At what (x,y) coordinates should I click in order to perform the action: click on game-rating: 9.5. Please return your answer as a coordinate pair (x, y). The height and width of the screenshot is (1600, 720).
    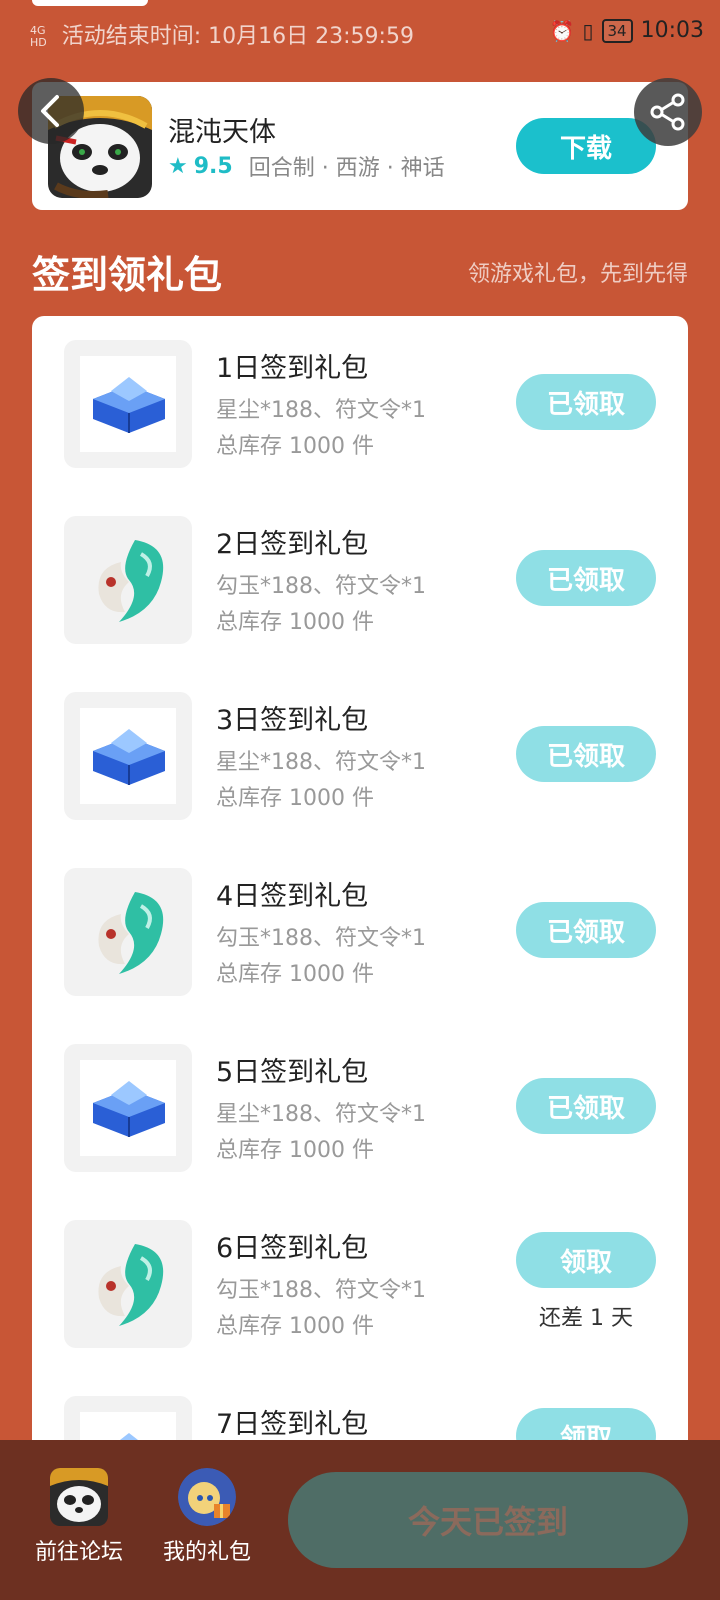
    Looking at the image, I should click on (213, 166).